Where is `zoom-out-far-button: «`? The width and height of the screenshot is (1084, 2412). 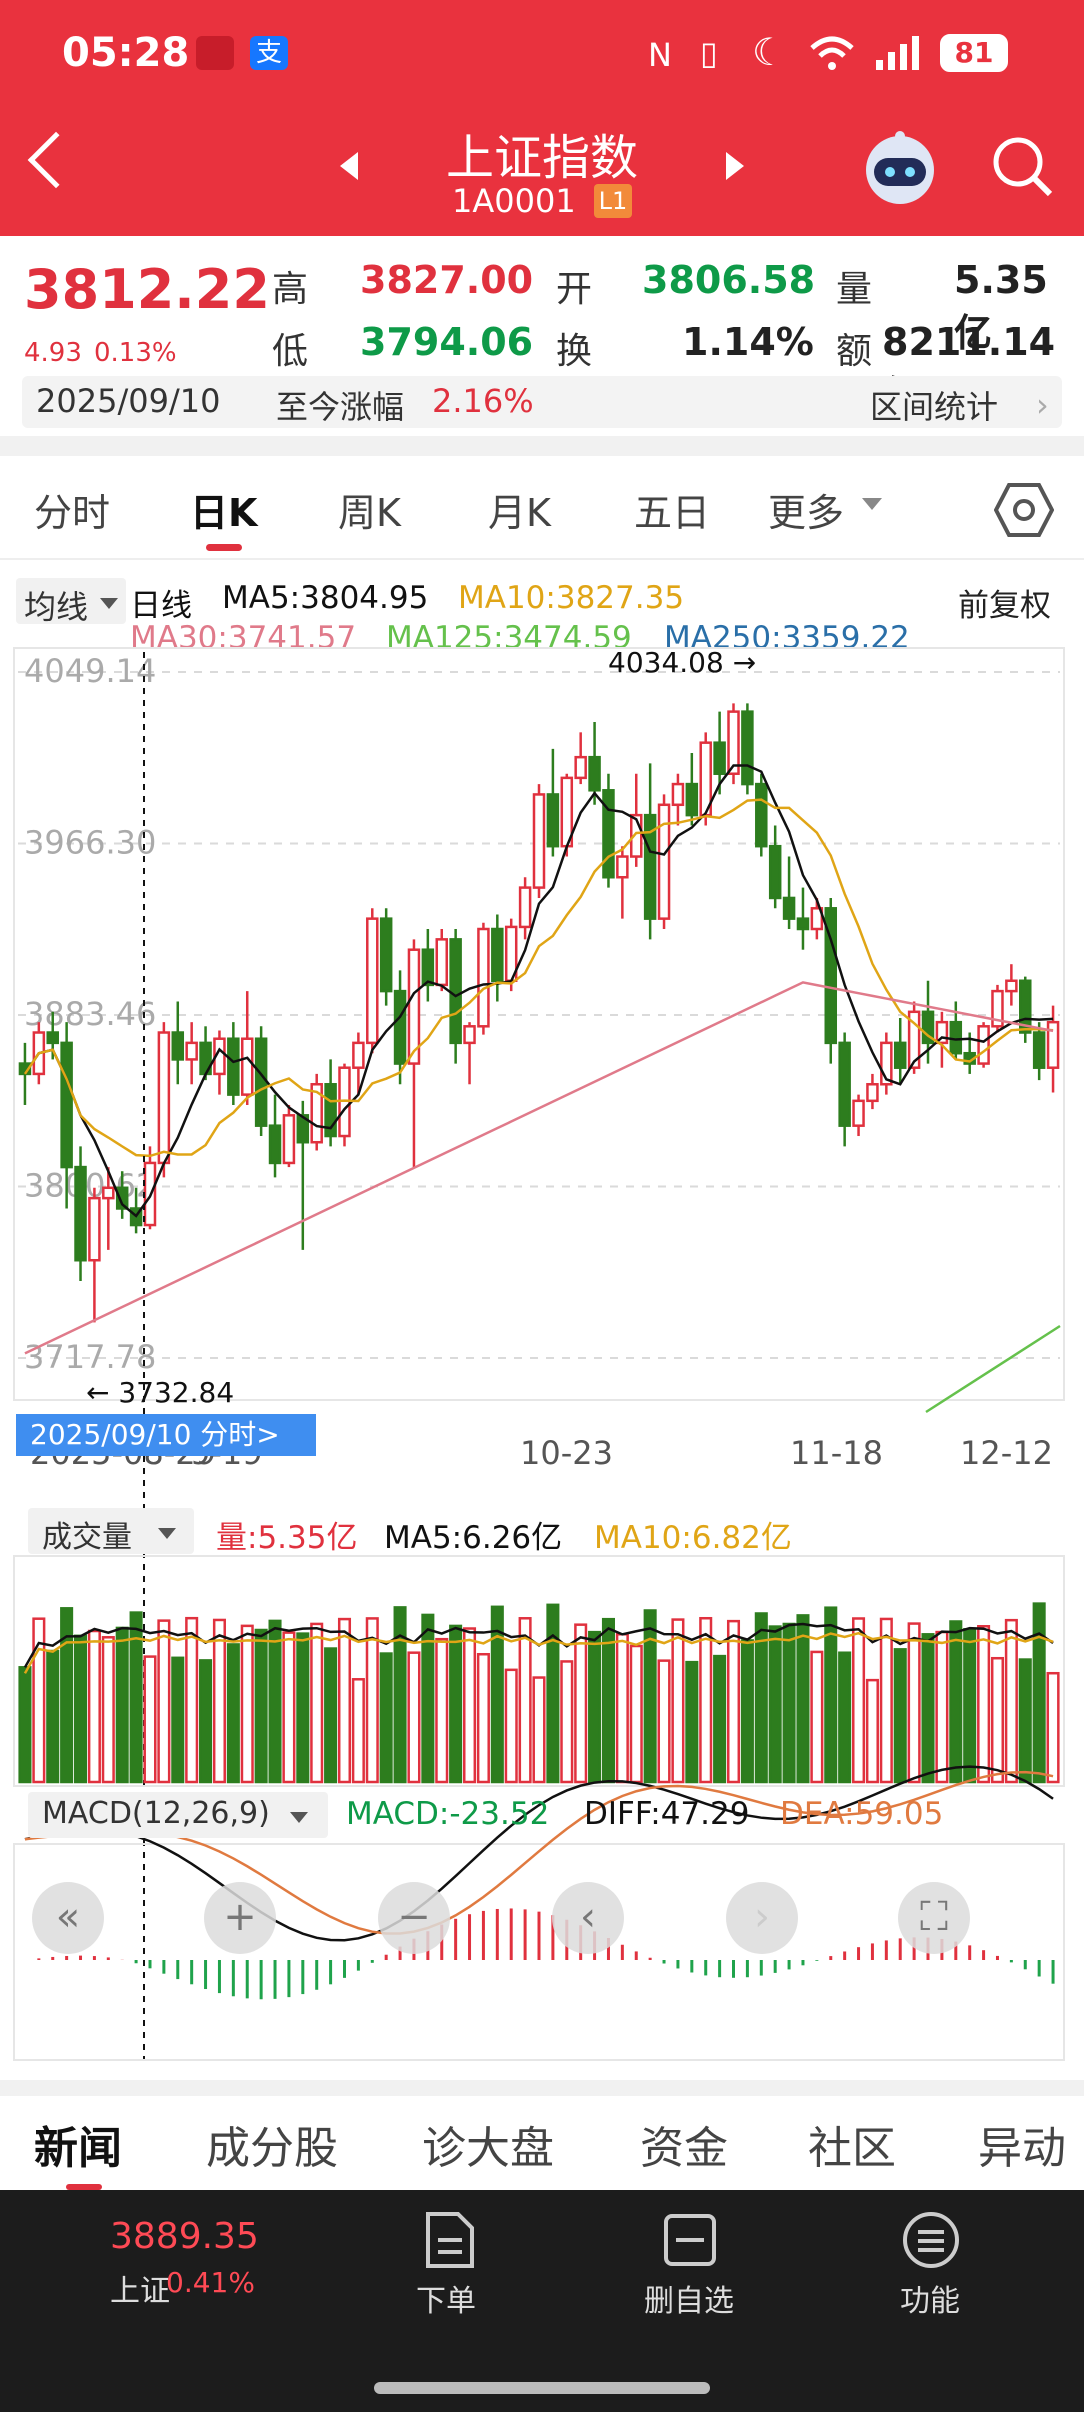
zoom-out-far-button: « is located at coordinates (68, 1918).